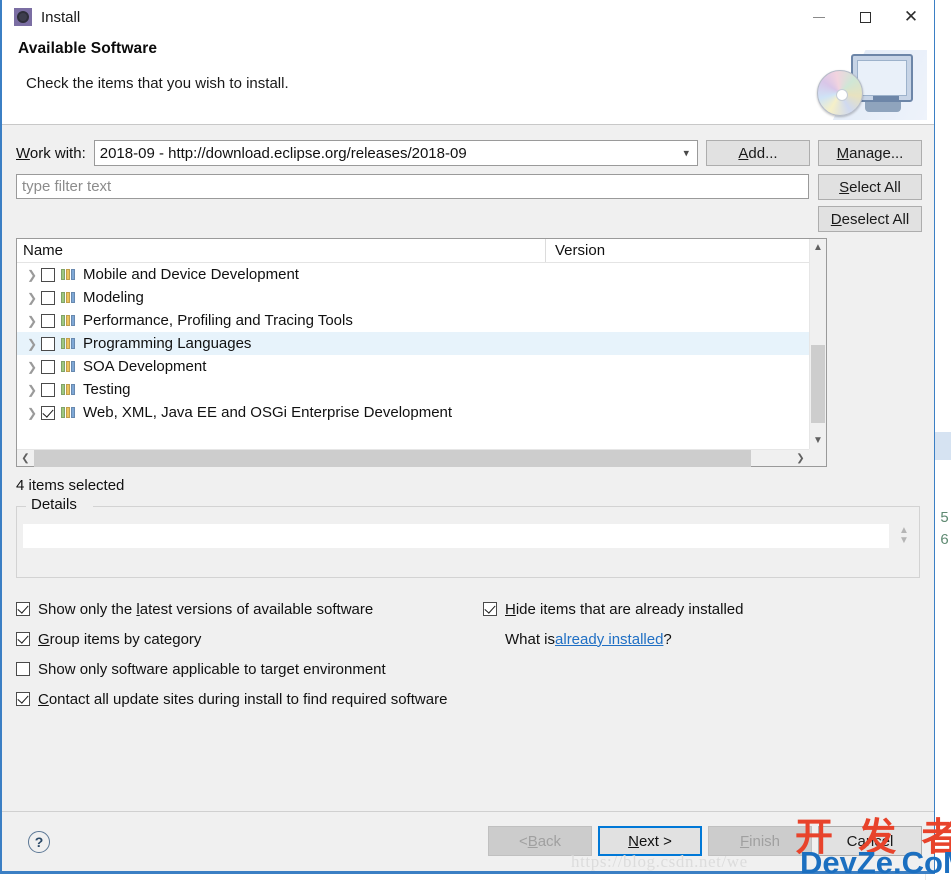 The image size is (951, 880). I want to click on details-spinner: ▲ ▼, so click(904, 536).